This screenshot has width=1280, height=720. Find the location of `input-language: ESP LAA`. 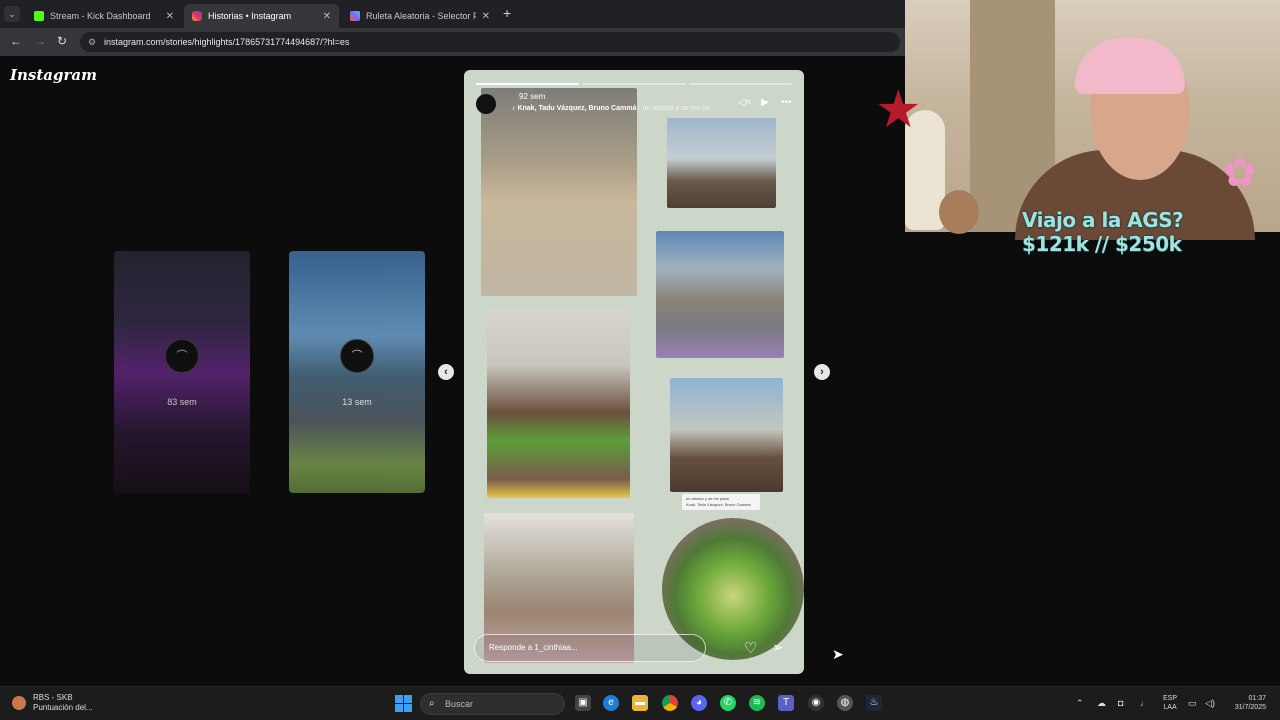

input-language: ESP LAA is located at coordinates (1170, 703).